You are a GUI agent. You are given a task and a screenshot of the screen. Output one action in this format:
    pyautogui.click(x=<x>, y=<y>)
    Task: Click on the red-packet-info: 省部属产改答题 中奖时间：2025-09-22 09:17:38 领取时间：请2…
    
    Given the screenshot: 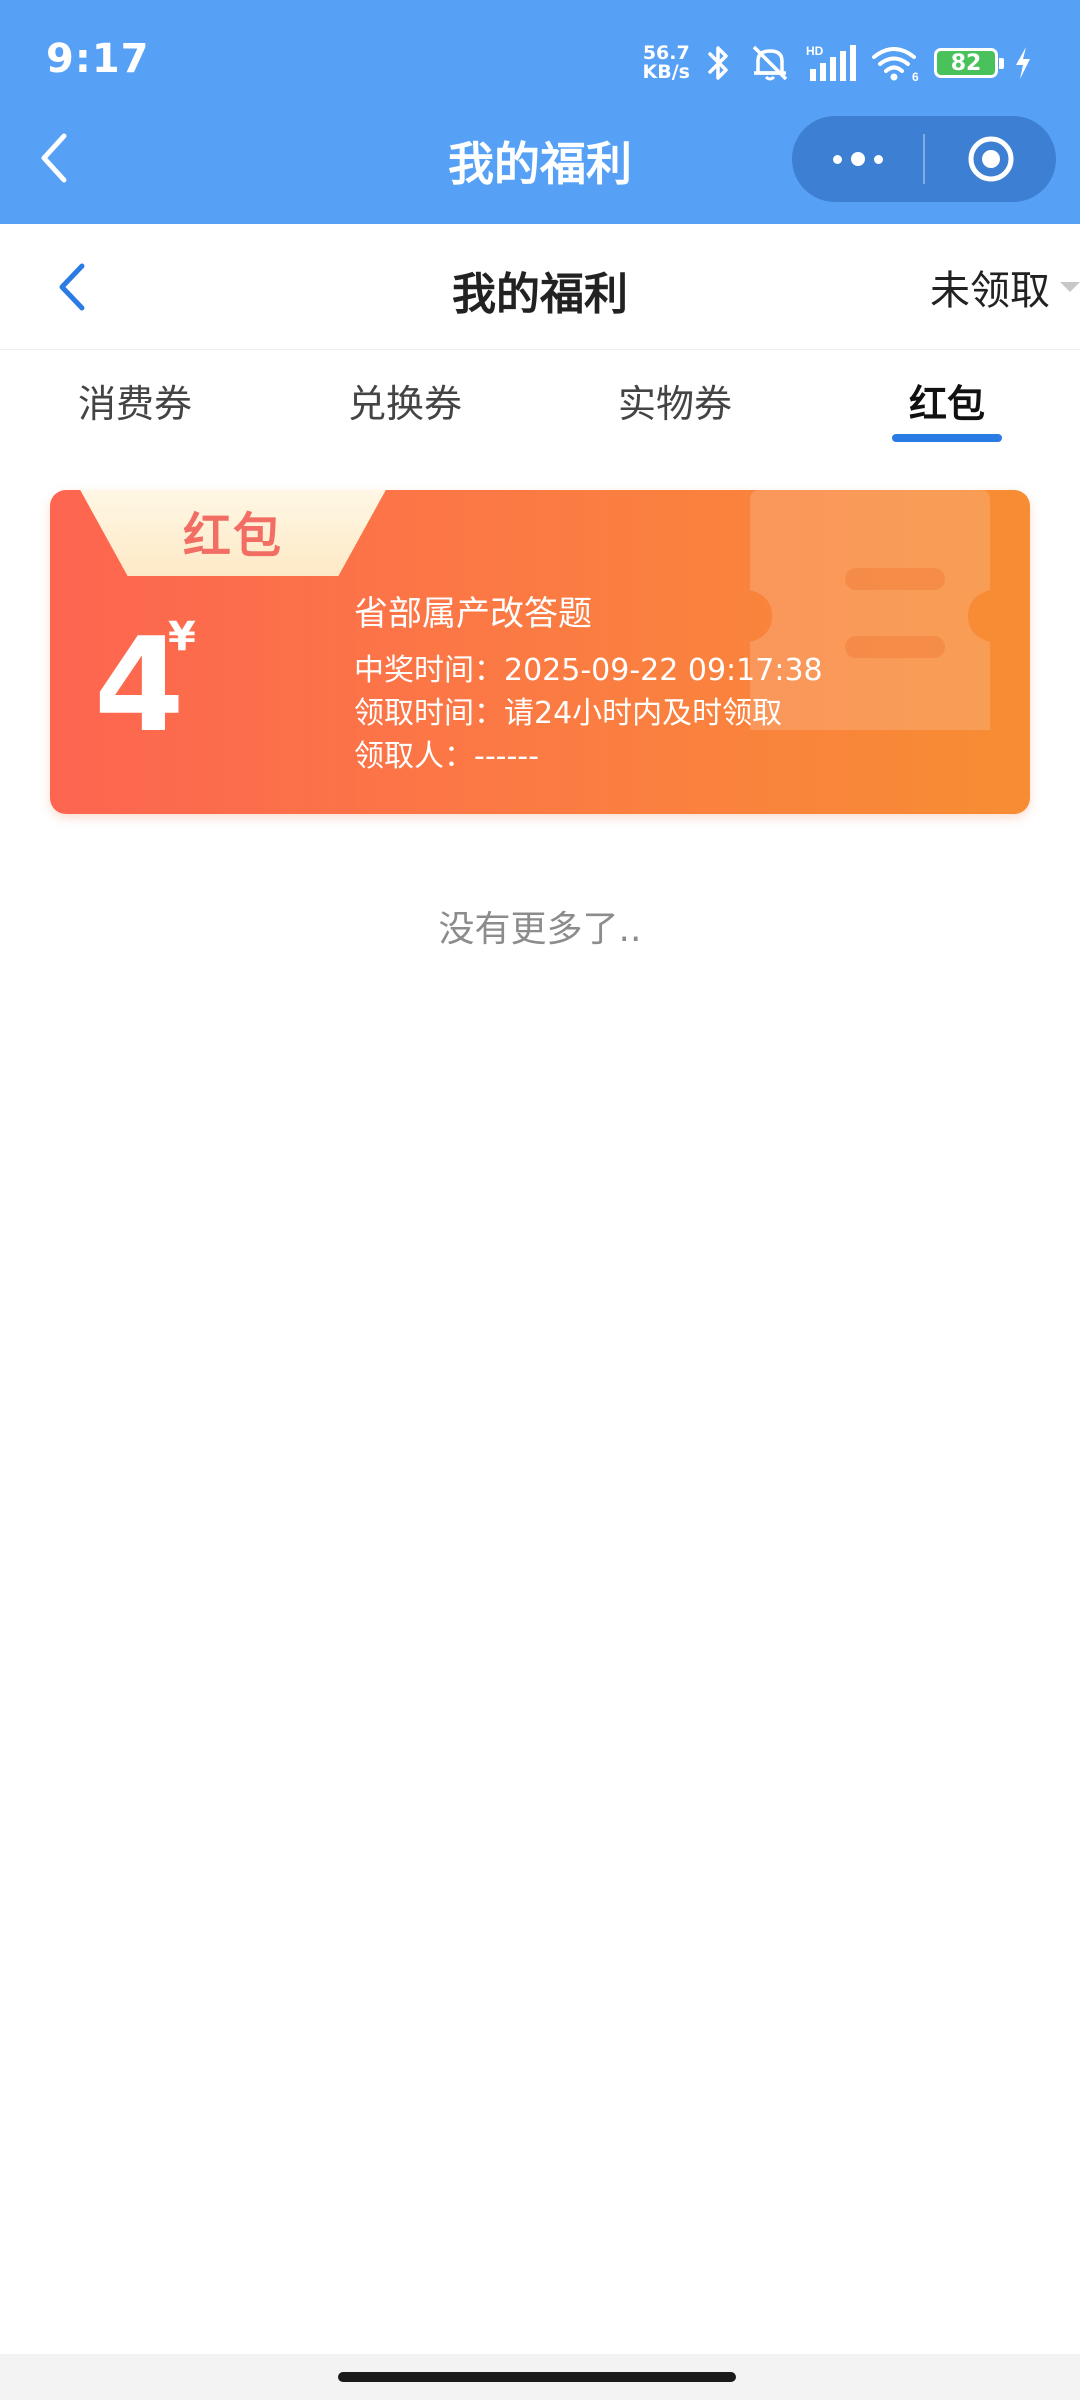 What is the action you would take?
    pyautogui.click(x=588, y=682)
    